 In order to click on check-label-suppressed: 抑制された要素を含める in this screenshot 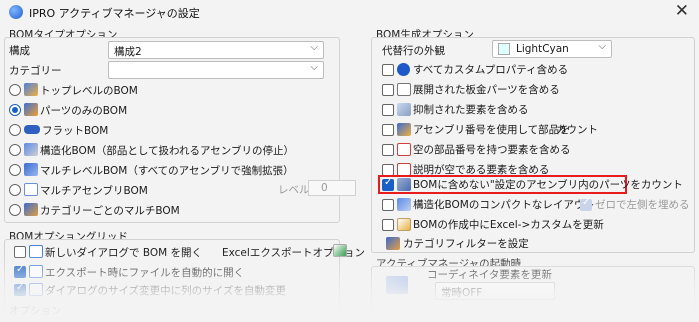, I will do `click(471, 110)`.